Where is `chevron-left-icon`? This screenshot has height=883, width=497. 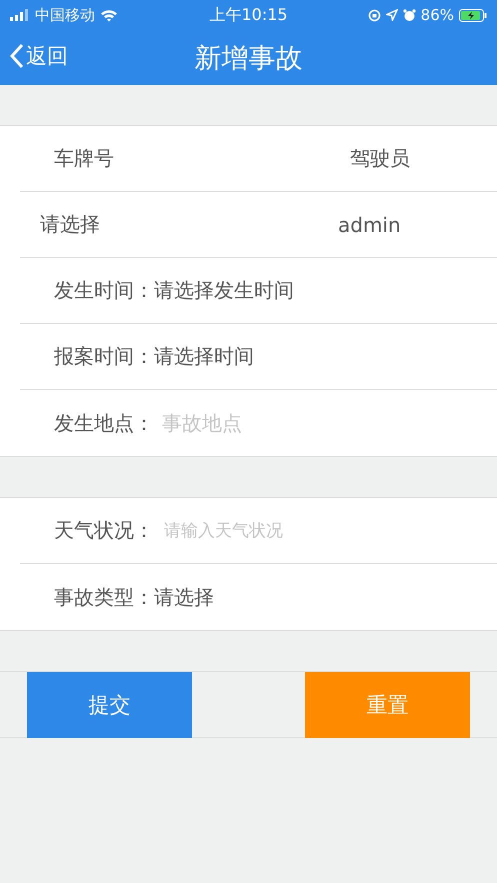 chevron-left-icon is located at coordinates (17, 56).